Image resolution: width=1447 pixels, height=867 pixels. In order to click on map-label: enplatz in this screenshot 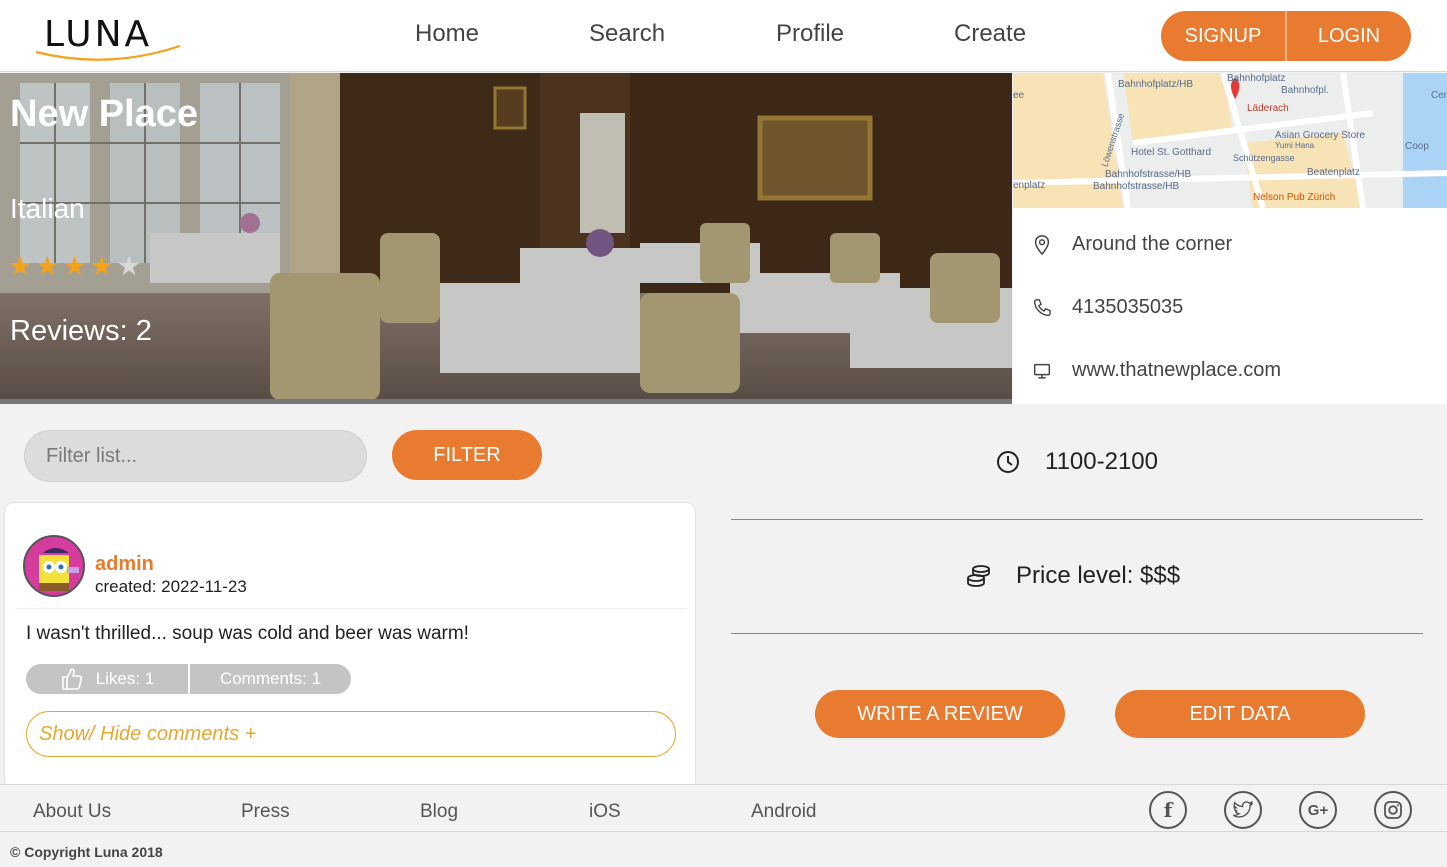, I will do `click(1029, 185)`.